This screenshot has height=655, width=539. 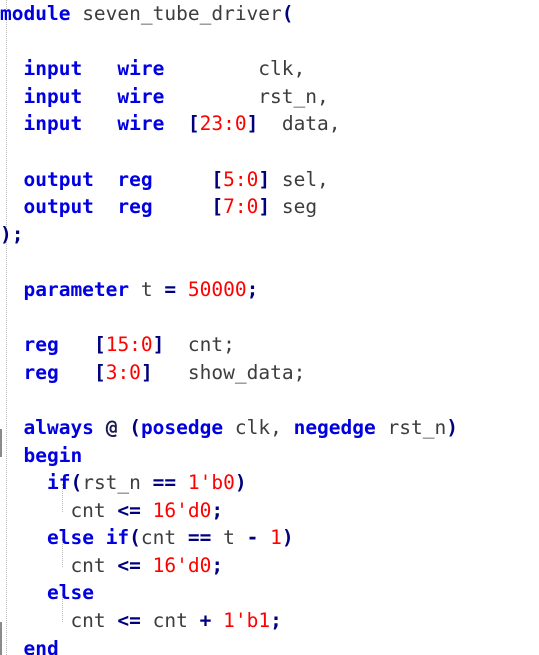 I want to click on code-token-pl: rst_n,, so click(x=246, y=96).